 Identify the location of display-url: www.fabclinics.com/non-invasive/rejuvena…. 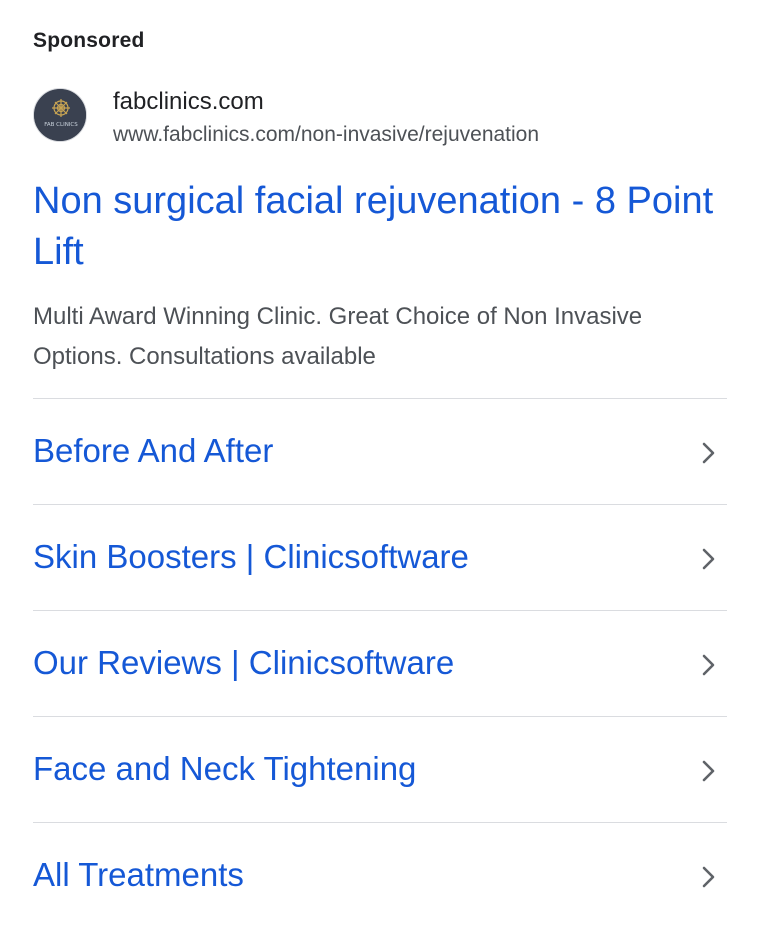
(326, 135).